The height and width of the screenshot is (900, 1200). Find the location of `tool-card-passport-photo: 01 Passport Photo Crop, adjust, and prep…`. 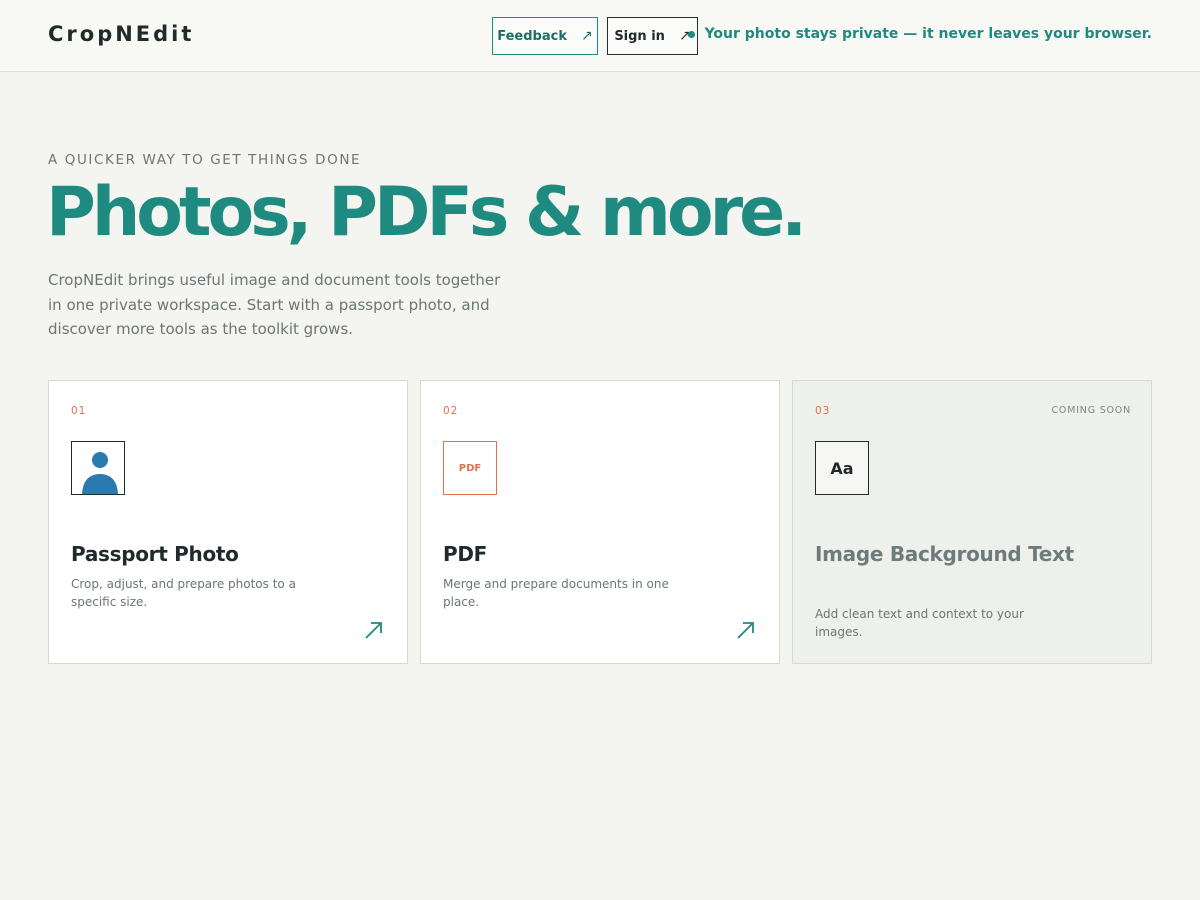

tool-card-passport-photo: 01 Passport Photo Crop, adjust, and prep… is located at coordinates (228, 522).